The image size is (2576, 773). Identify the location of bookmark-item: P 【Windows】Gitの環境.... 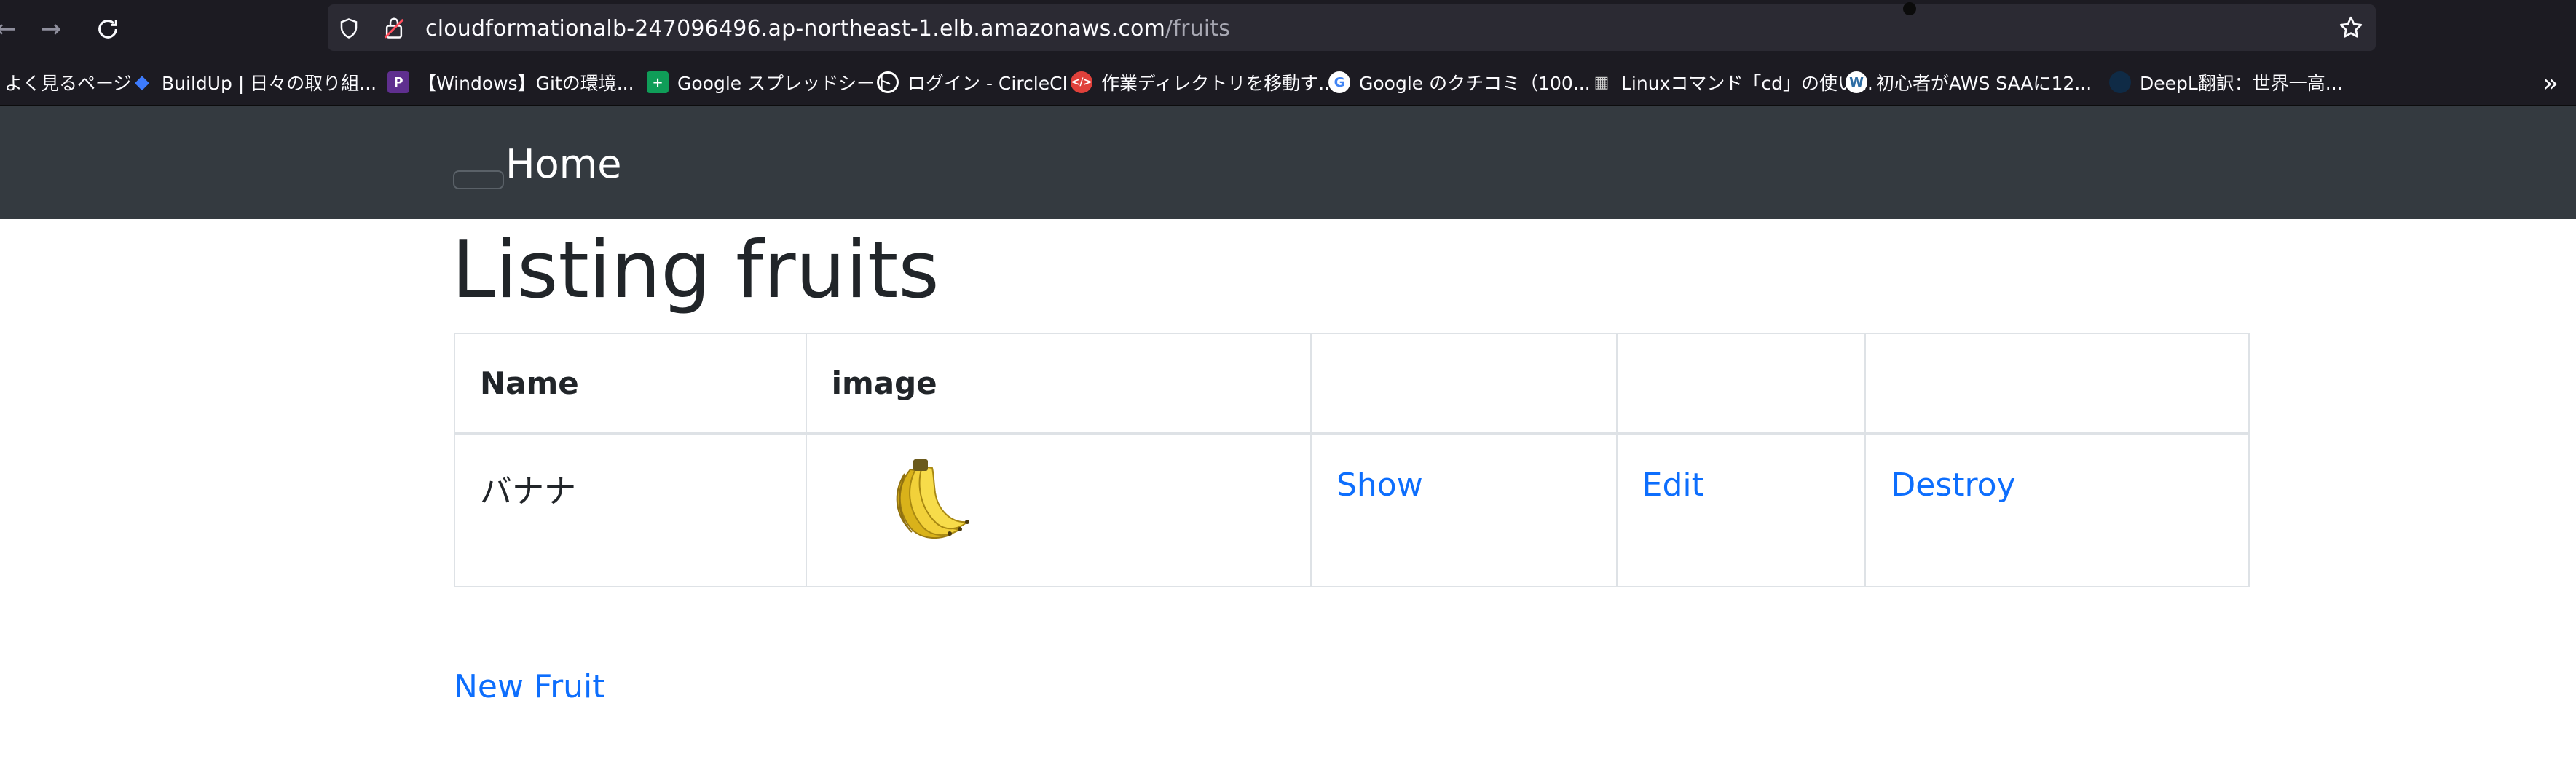
(510, 83).